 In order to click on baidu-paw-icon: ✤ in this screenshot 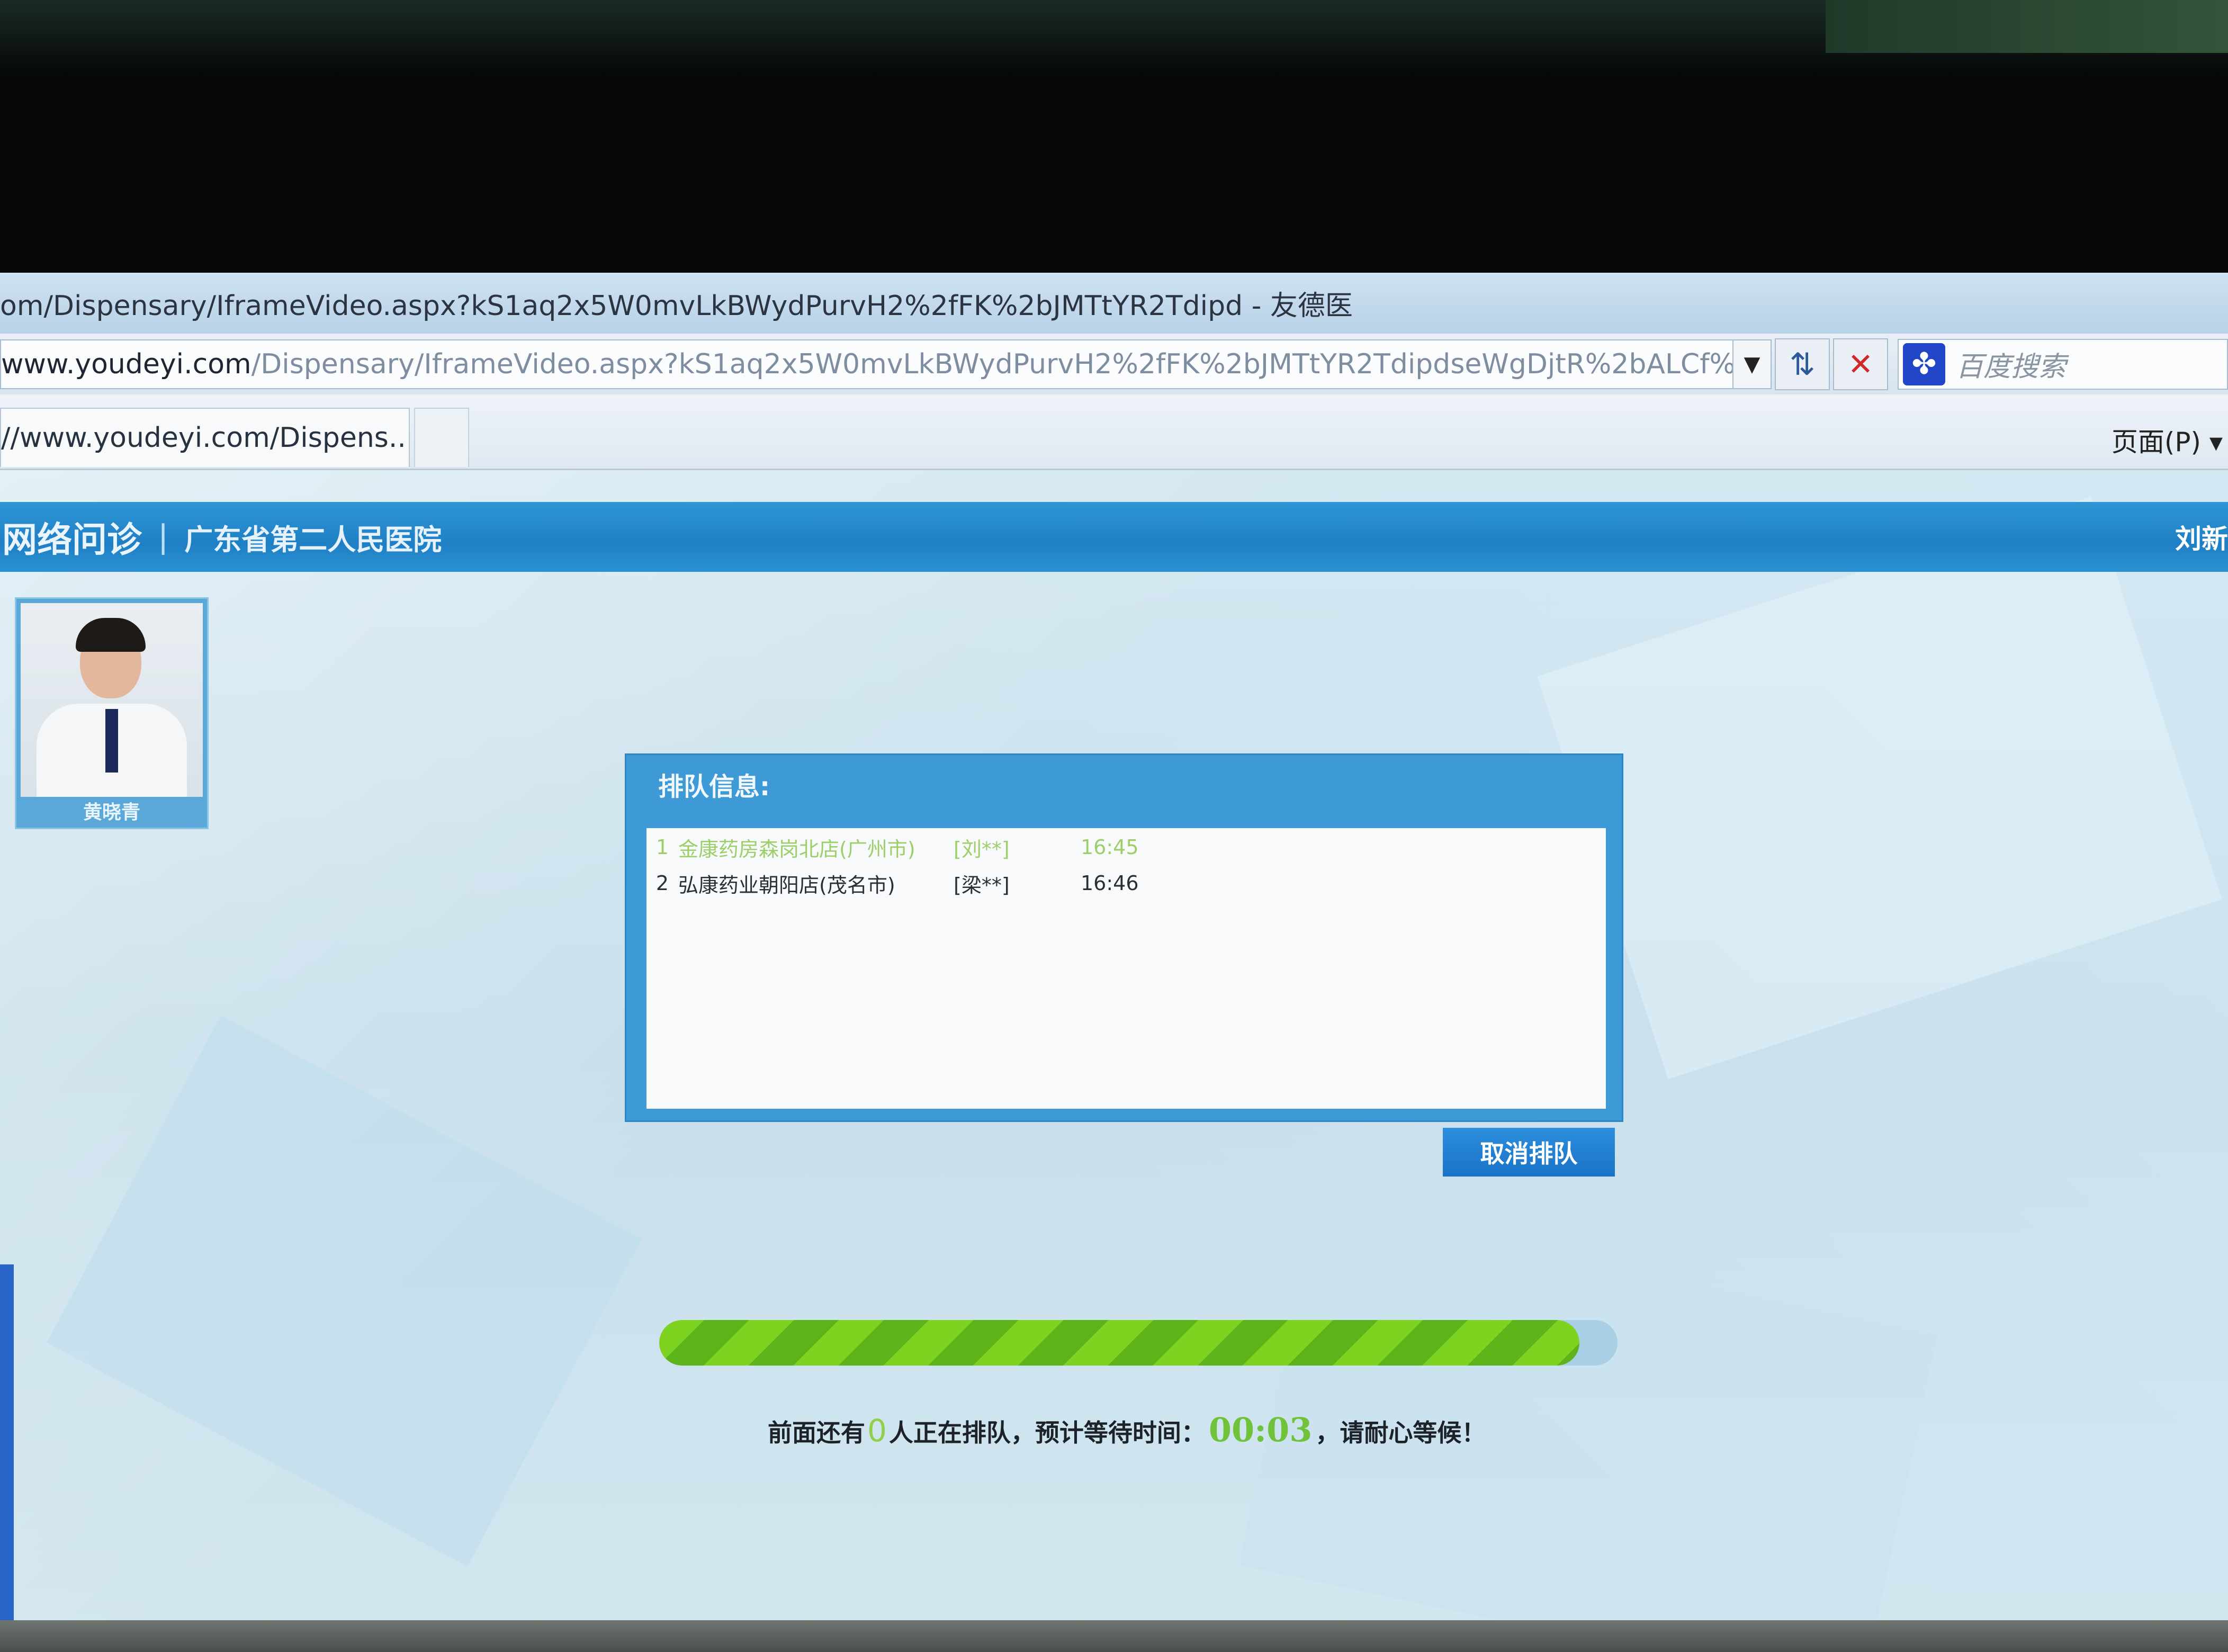, I will do `click(1924, 364)`.